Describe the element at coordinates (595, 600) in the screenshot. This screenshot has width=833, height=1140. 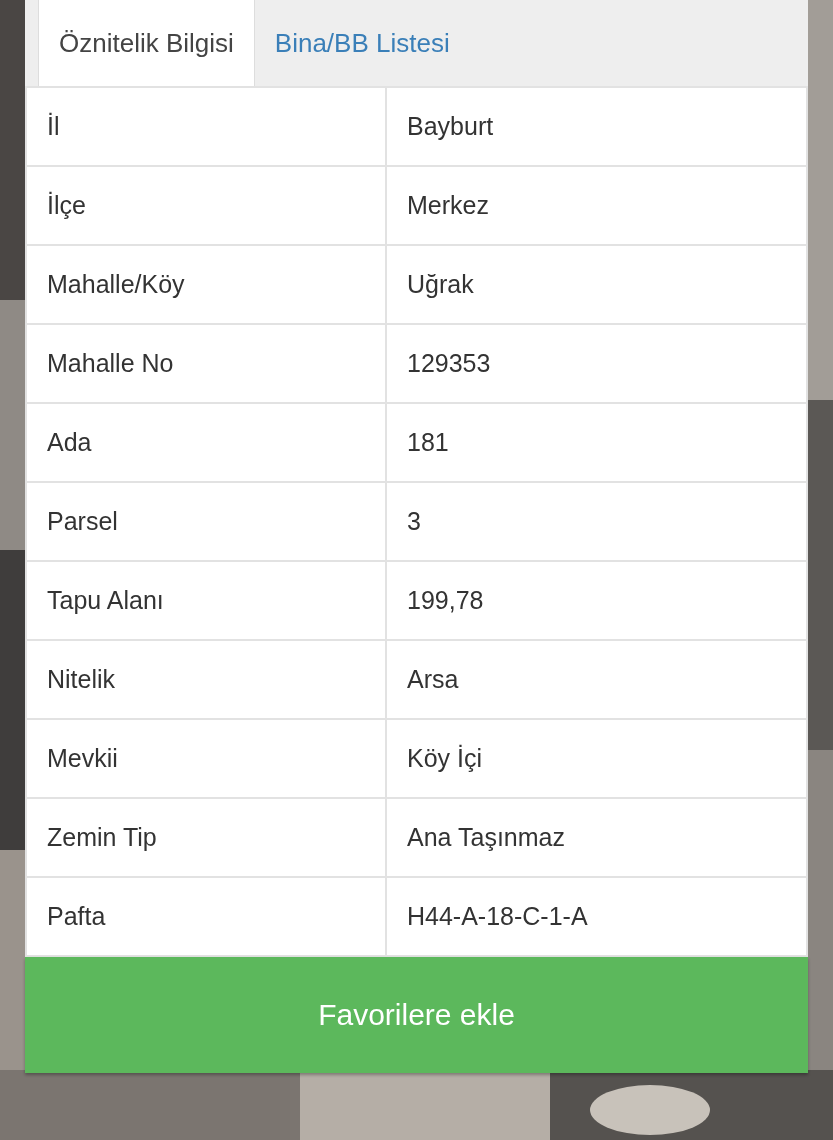
I see `attribute-value: 199,78` at that location.